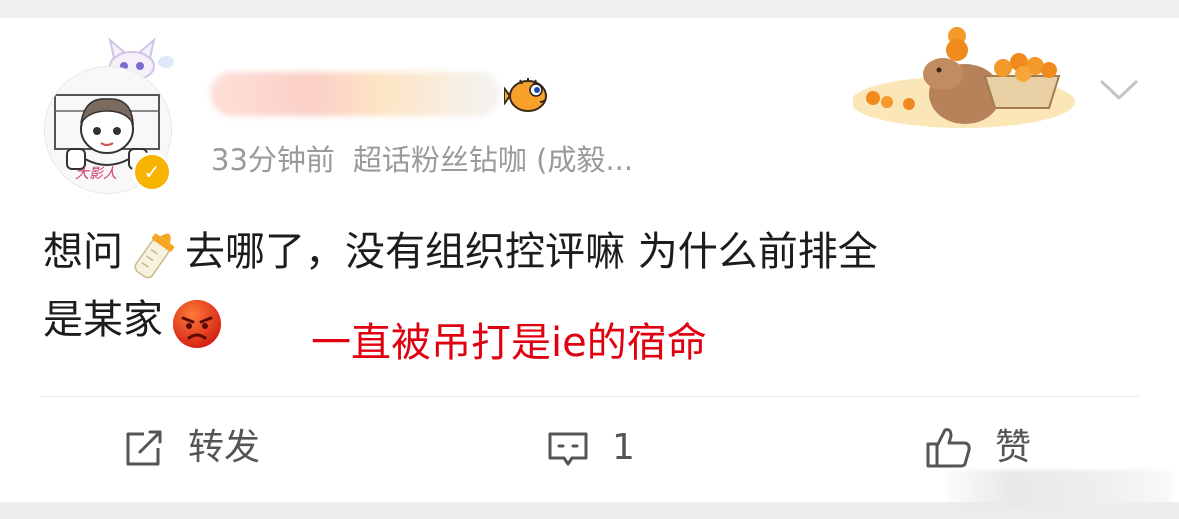  Describe the element at coordinates (948, 448) in the screenshot. I see `thumbs-up-icon` at that location.